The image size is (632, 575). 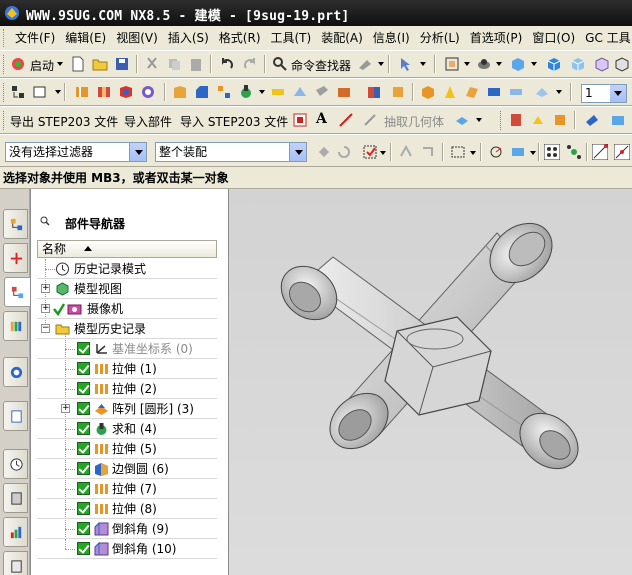 What do you see at coordinates (578, 64) in the screenshot?
I see `cube-light-icon` at bounding box center [578, 64].